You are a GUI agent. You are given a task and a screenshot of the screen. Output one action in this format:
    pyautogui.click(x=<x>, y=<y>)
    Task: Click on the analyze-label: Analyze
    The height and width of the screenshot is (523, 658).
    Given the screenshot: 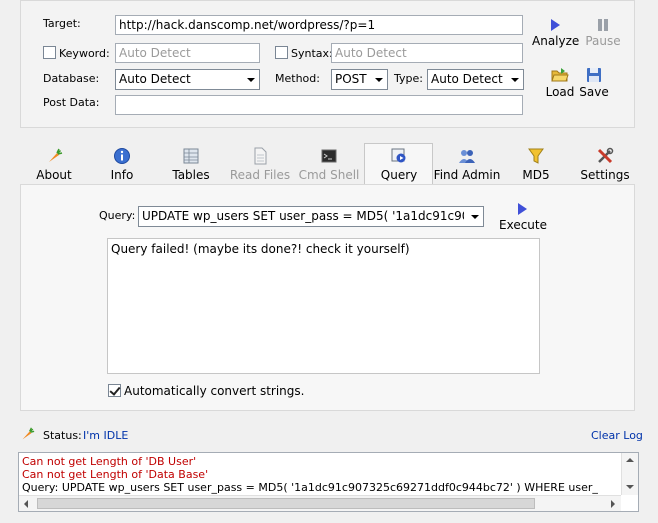 What is the action you would take?
    pyautogui.click(x=556, y=41)
    